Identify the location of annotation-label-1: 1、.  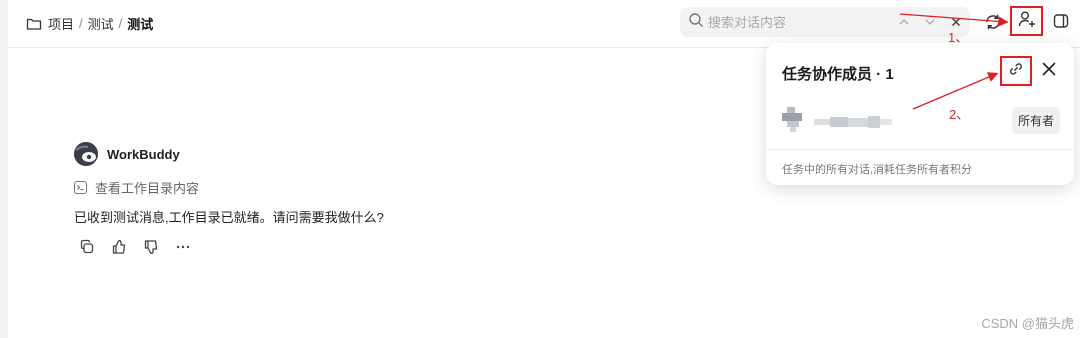
(958, 37).